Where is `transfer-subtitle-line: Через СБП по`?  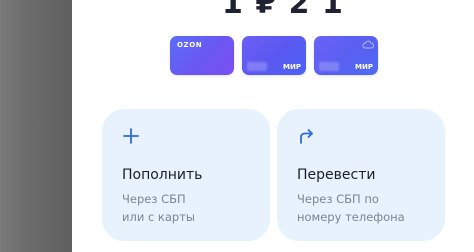 transfer-subtitle-line: Через СБП по is located at coordinates (338, 199).